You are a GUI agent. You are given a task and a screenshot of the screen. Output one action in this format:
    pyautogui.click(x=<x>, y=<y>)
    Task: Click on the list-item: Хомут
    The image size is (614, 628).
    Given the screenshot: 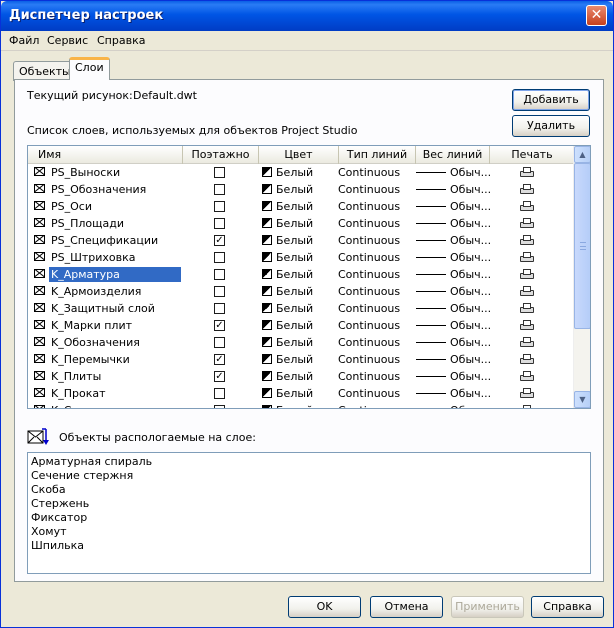 What is the action you would take?
    pyautogui.click(x=309, y=532)
    